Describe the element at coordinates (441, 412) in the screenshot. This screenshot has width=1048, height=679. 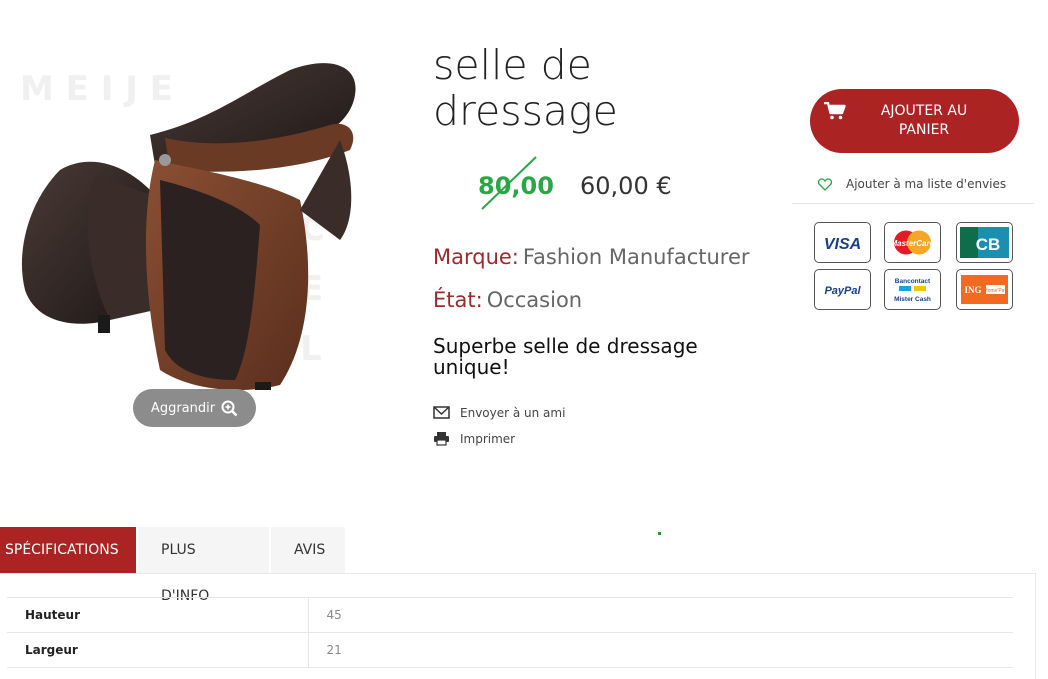
I see `envelope-icon` at that location.